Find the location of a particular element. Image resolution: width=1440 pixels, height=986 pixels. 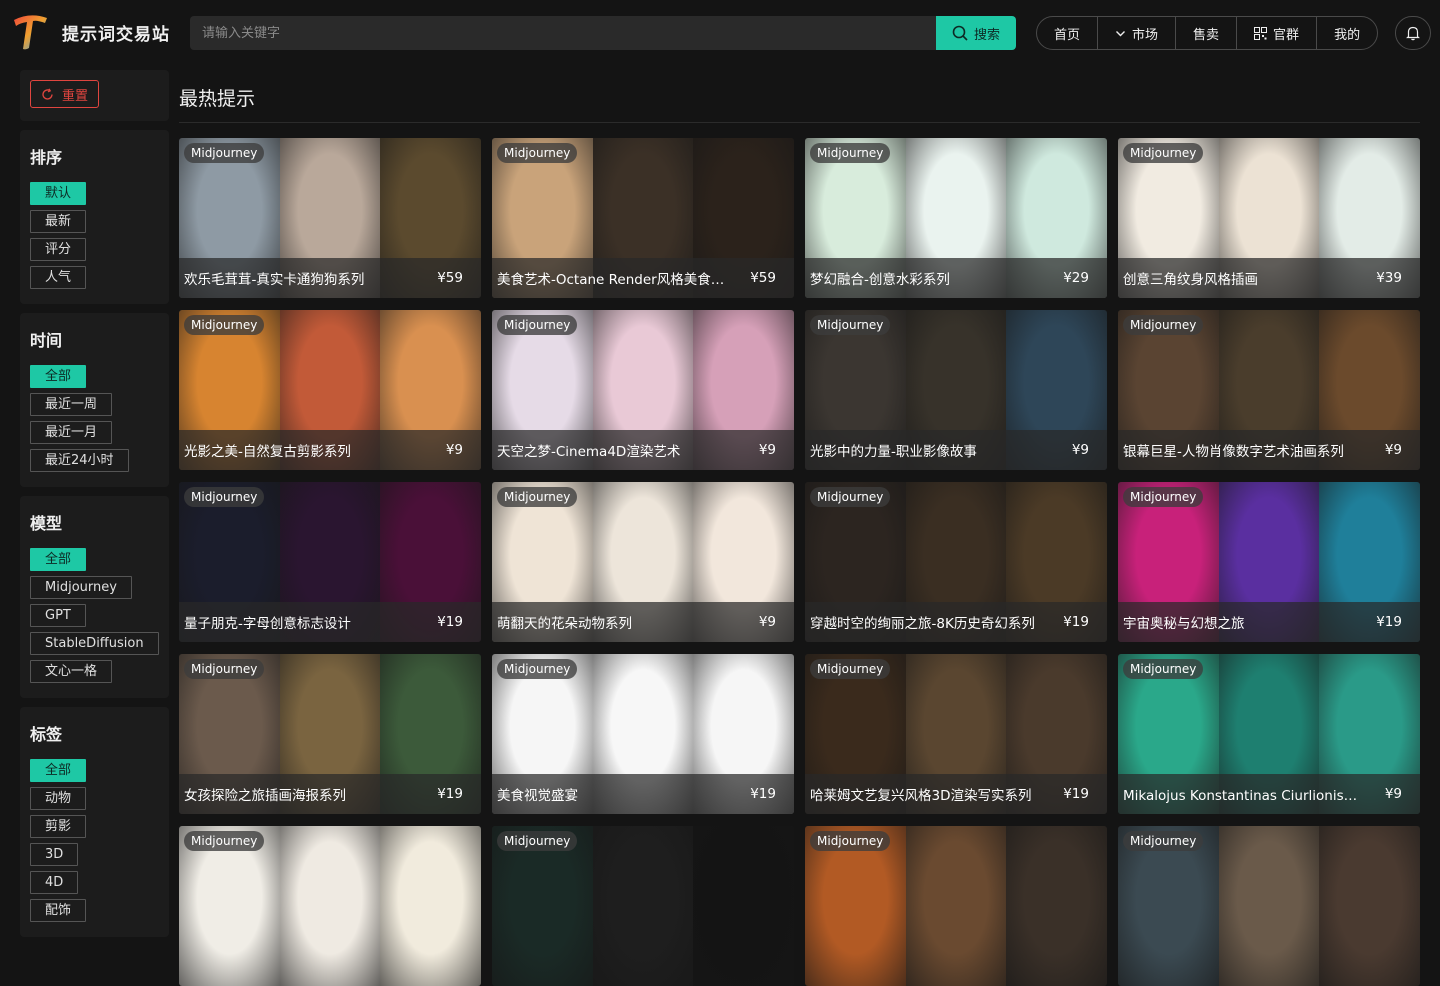

tag-option-accessory: 配饰 is located at coordinates (58, 910).